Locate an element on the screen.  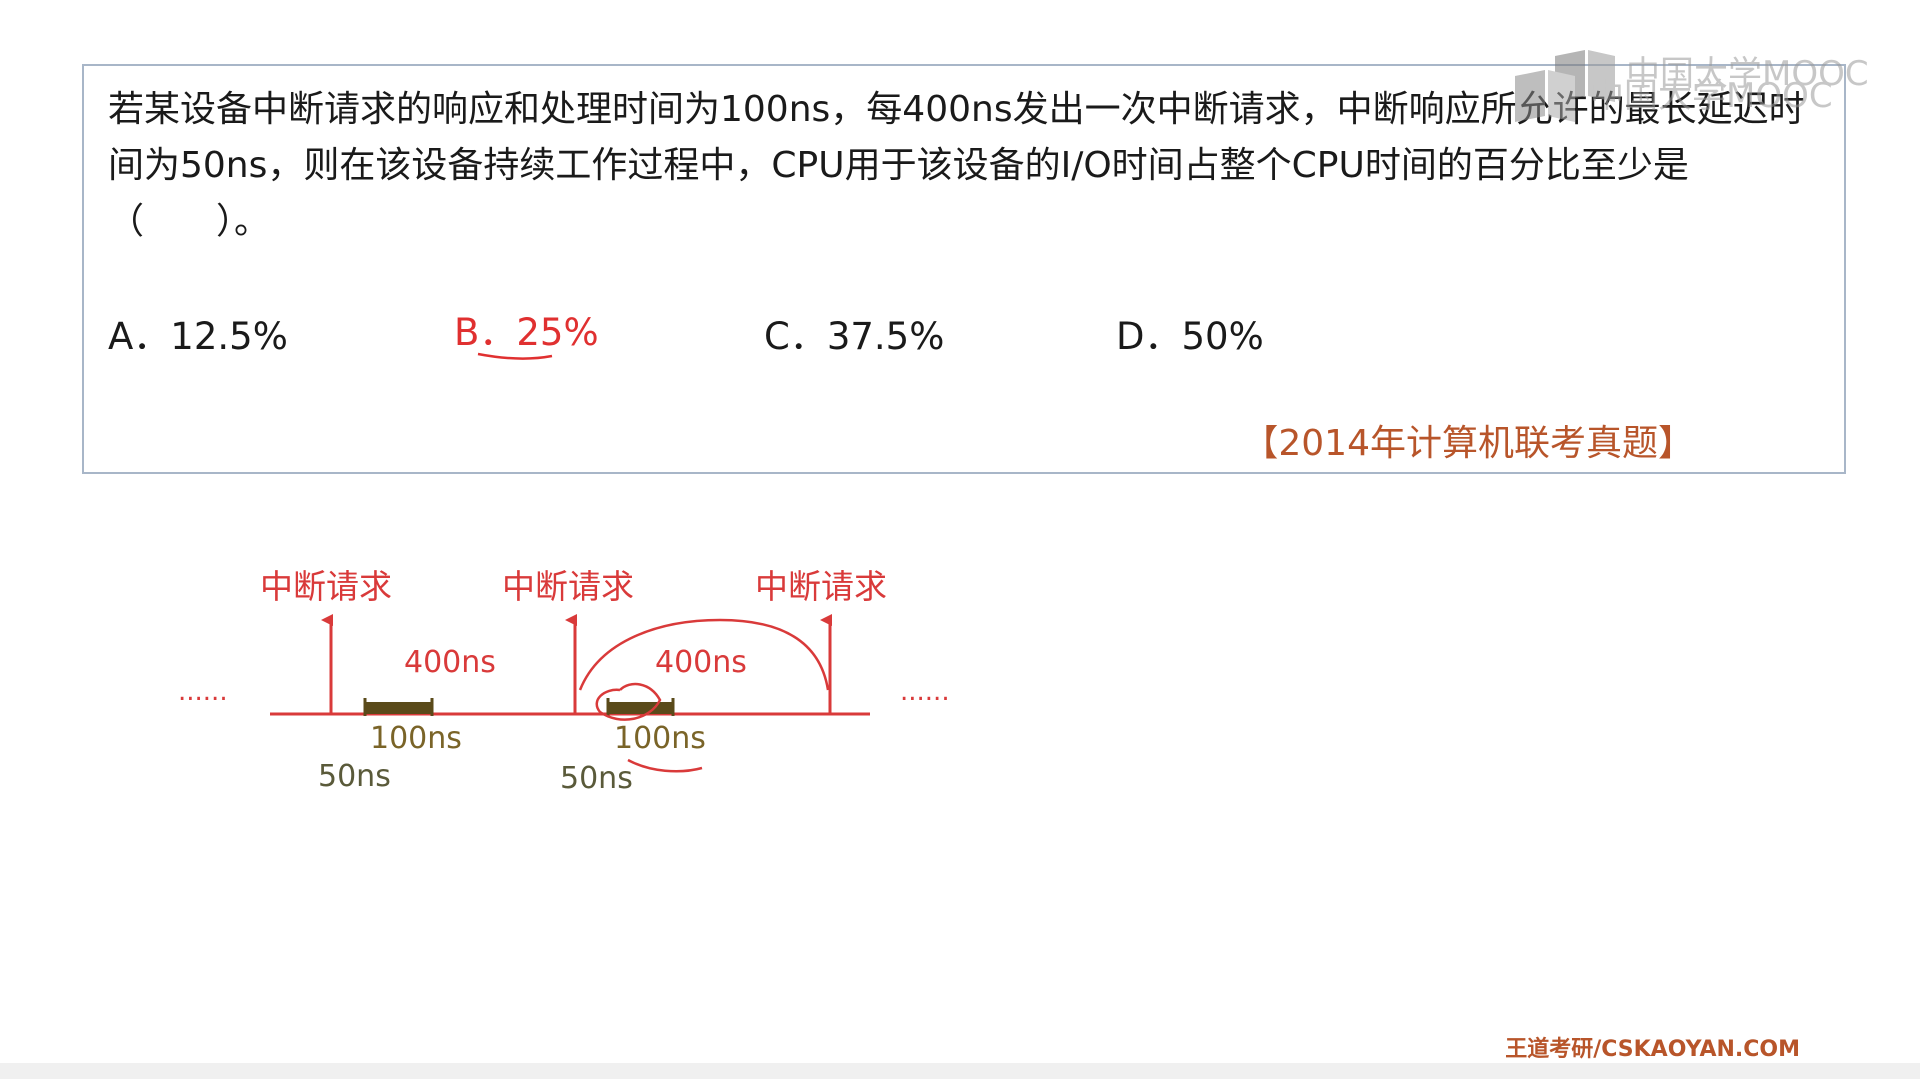
interrupt-request-label-2: 中断请求 is located at coordinates (568, 586).